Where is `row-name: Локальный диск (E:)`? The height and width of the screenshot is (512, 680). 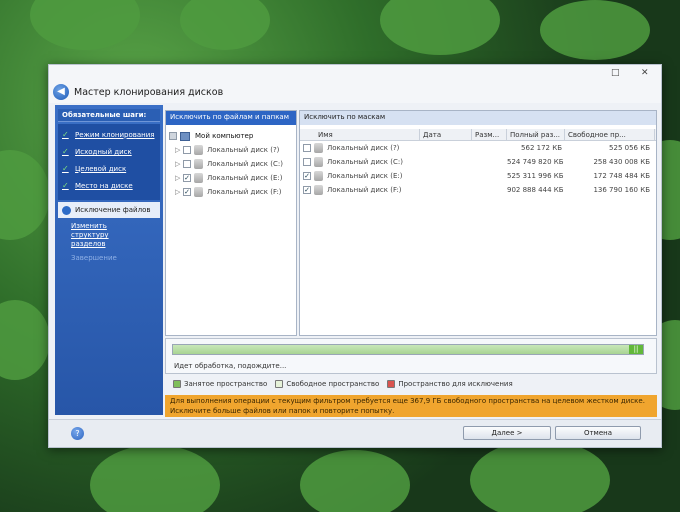 row-name: Локальный диск (E:) is located at coordinates (365, 176).